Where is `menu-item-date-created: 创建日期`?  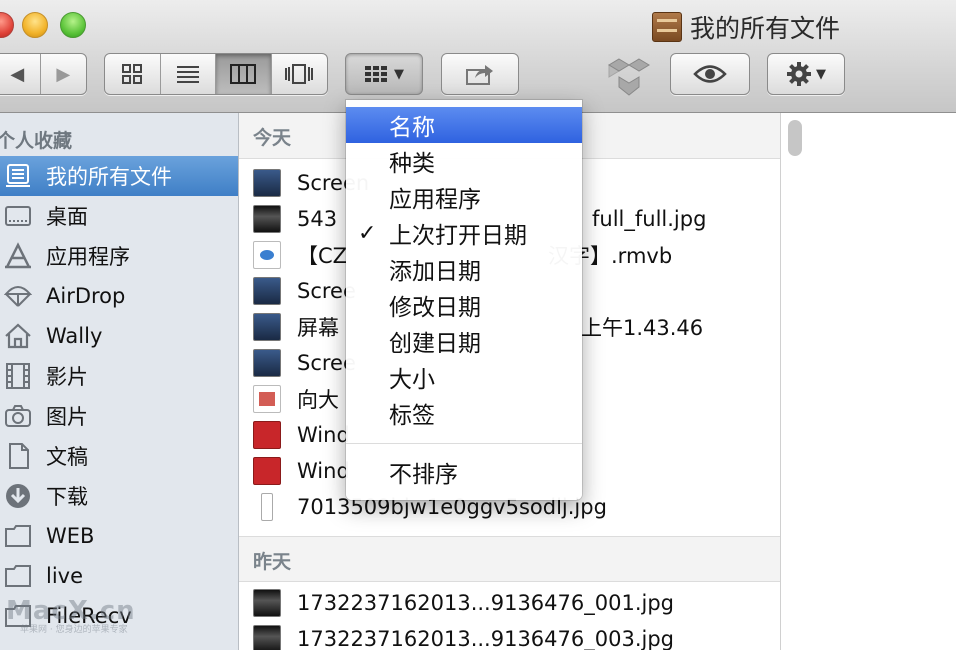
menu-item-date-created: 创建日期 is located at coordinates (464, 341).